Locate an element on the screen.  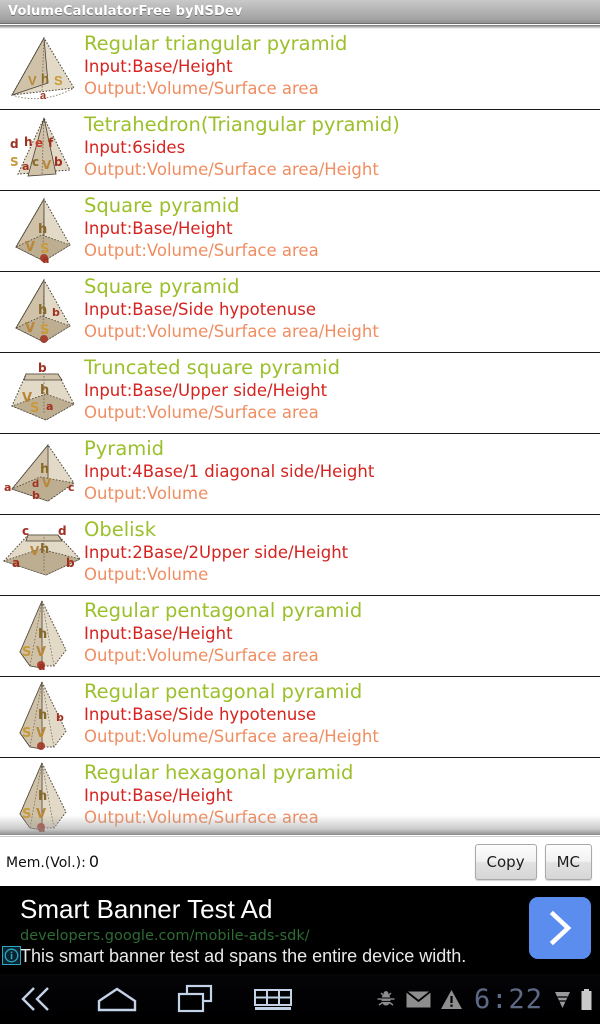
back-button is located at coordinates (39, 999).